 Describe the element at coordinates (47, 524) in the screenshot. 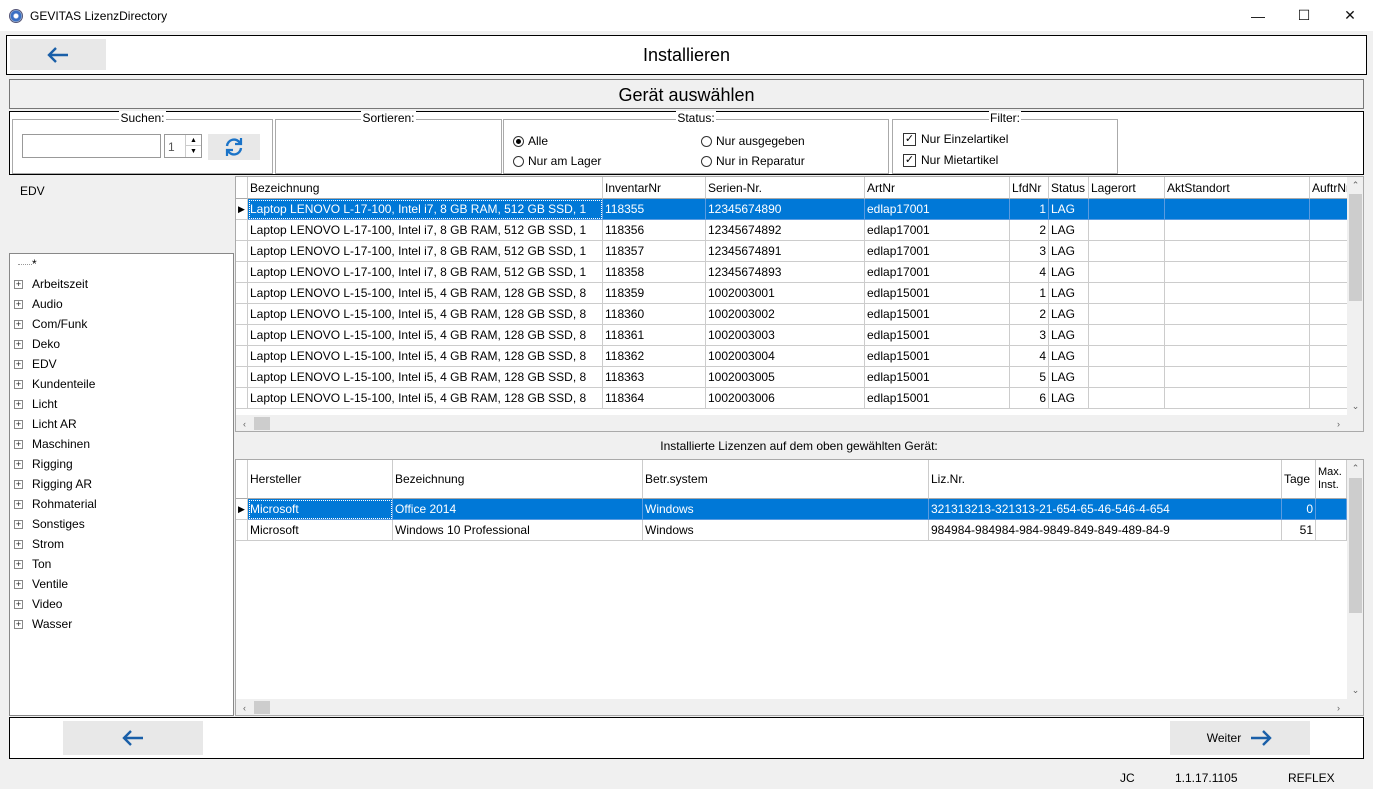

I see `tree-item: + Sonstiges` at that location.